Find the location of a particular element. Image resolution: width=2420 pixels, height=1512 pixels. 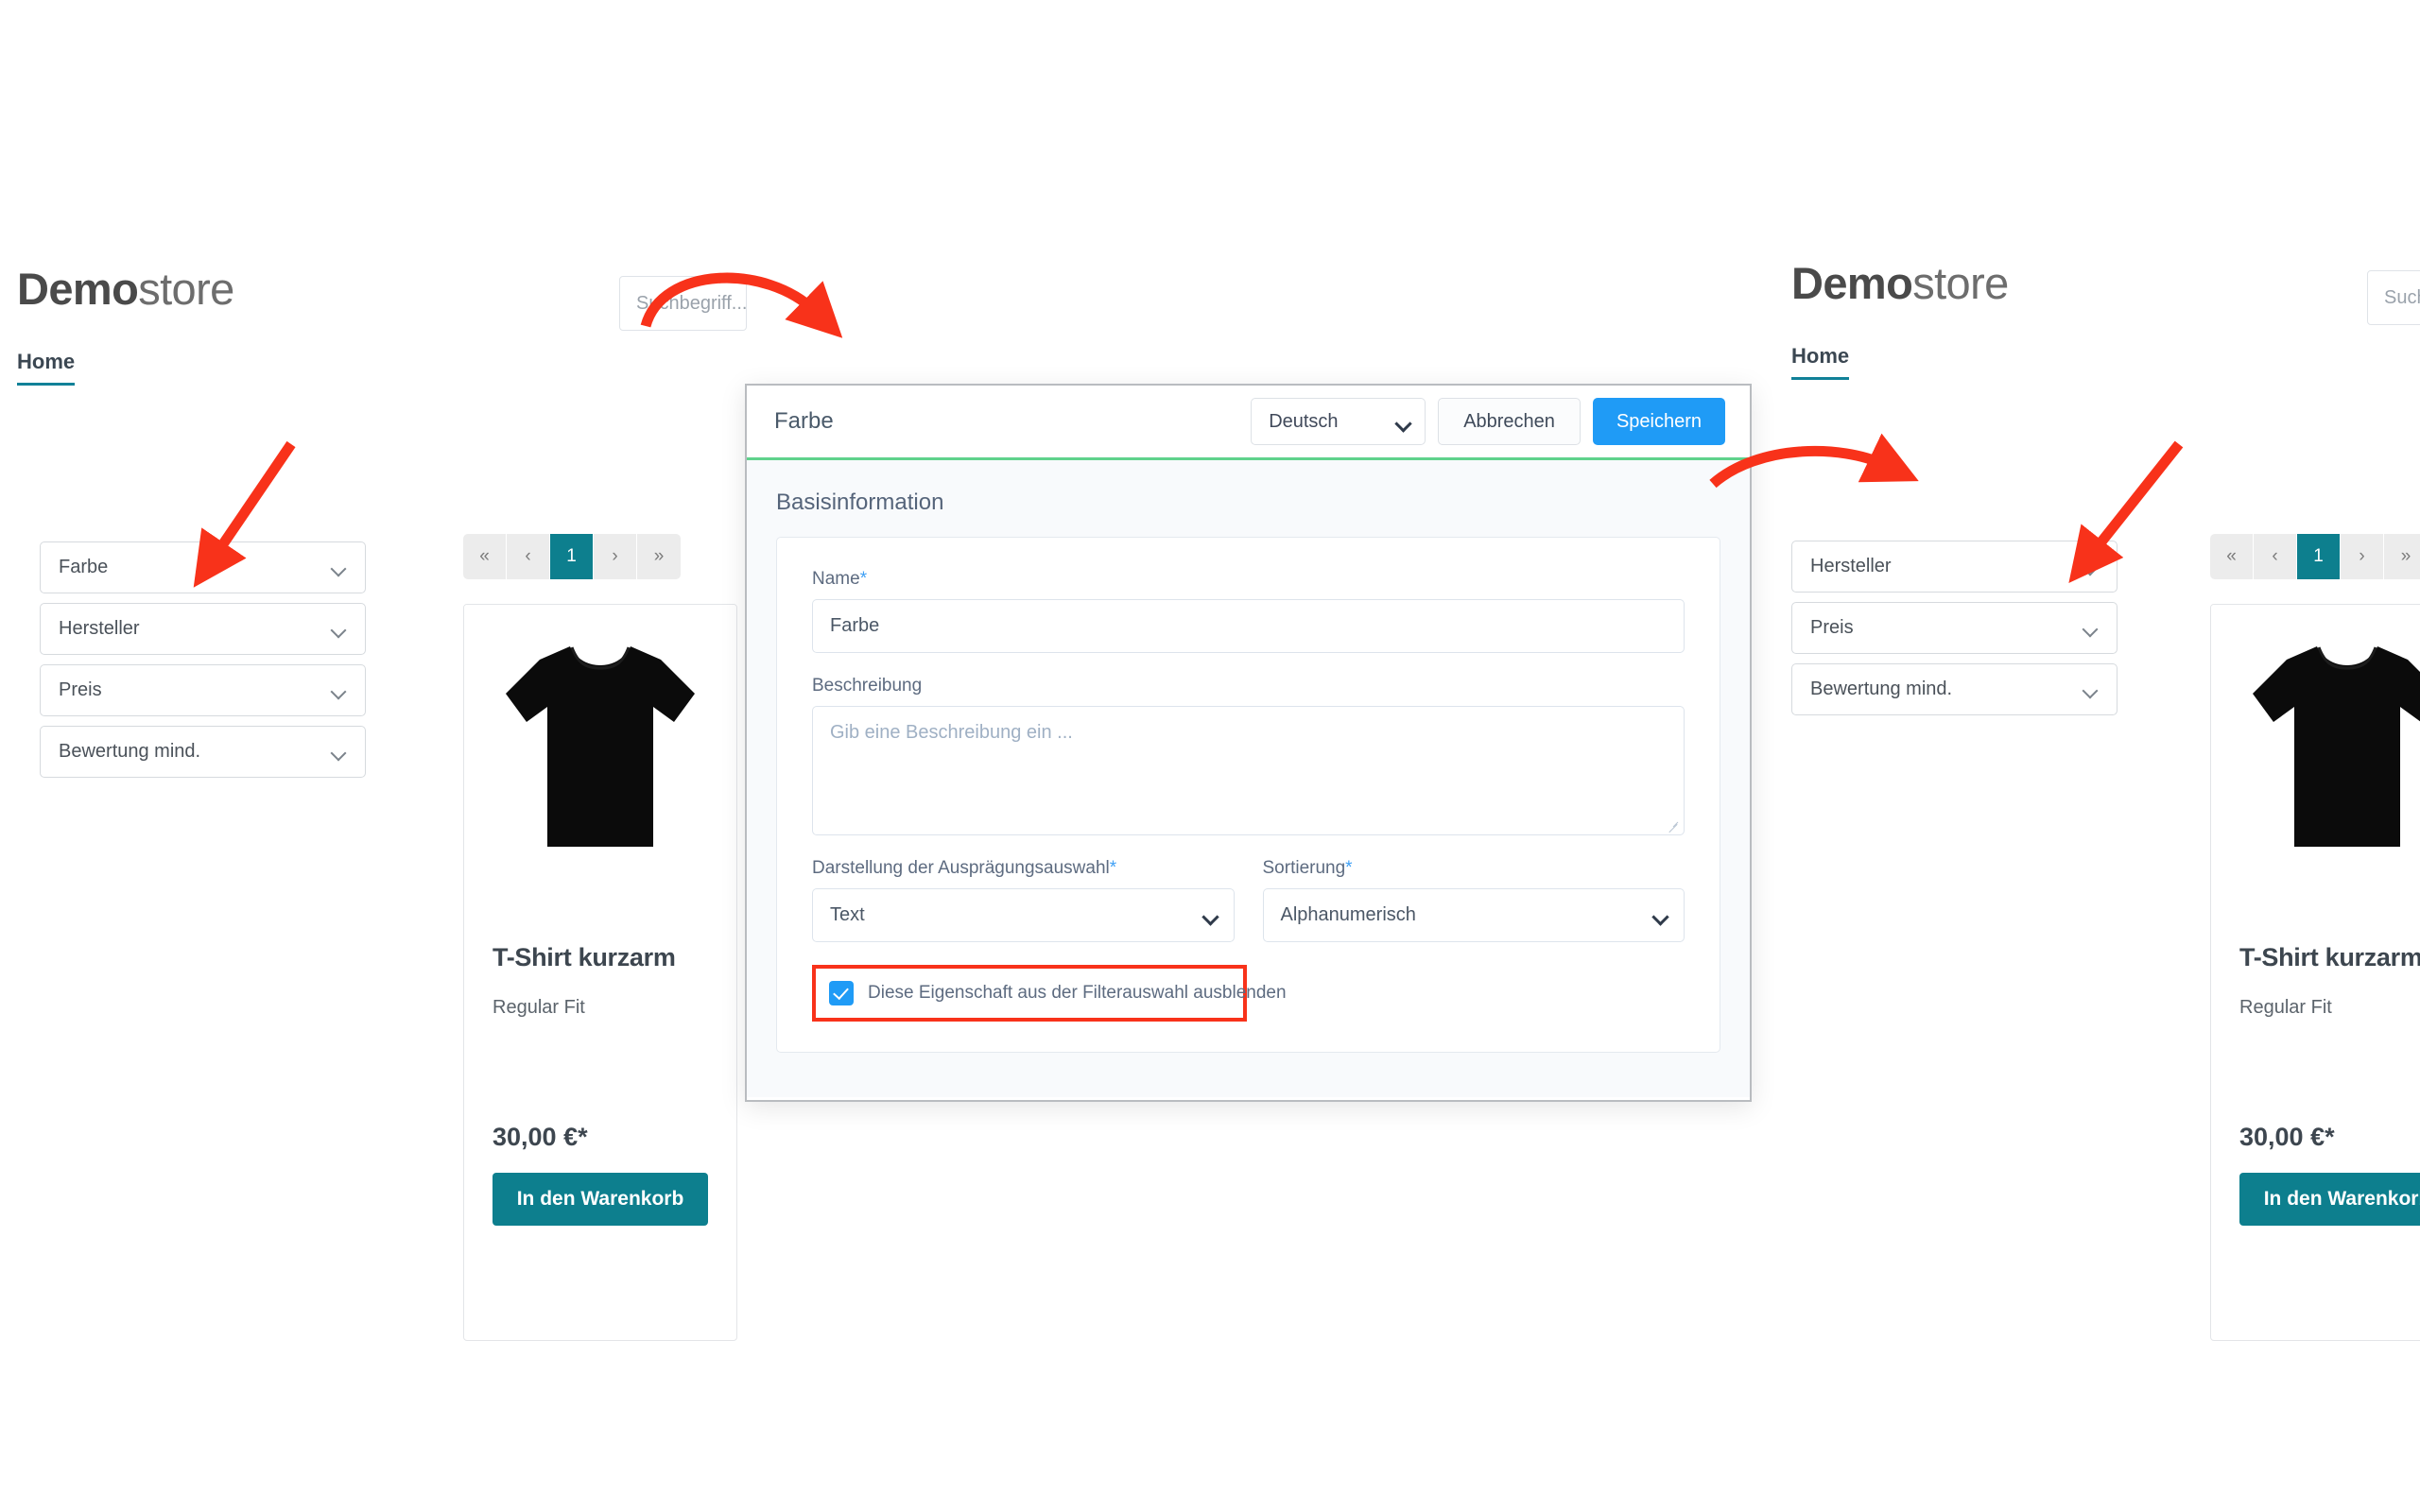

pagination-left: « ‹ 1 › » is located at coordinates (572, 556).